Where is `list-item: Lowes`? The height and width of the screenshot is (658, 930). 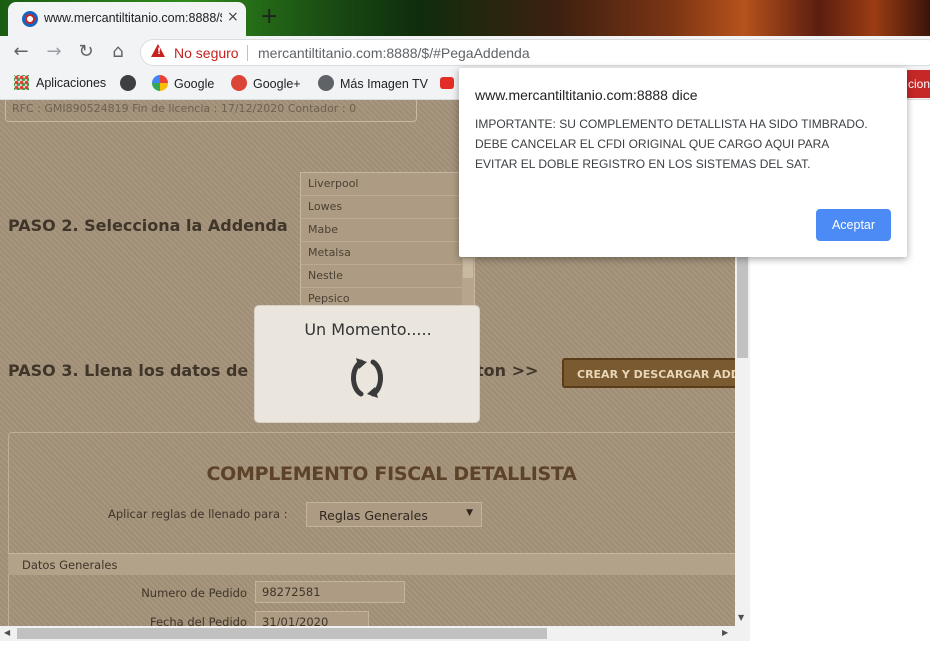
list-item: Lowes is located at coordinates (387, 207).